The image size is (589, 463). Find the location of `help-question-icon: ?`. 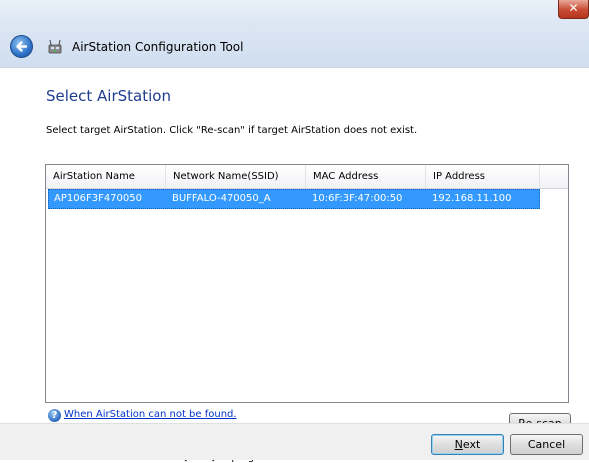

help-question-icon: ? is located at coordinates (54, 415).